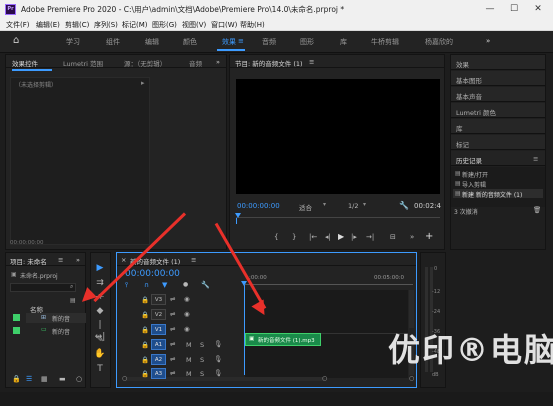 The image size is (553, 406). Describe the element at coordinates (475, 174) in the screenshot. I see `history-item: 新建/打开` at that location.